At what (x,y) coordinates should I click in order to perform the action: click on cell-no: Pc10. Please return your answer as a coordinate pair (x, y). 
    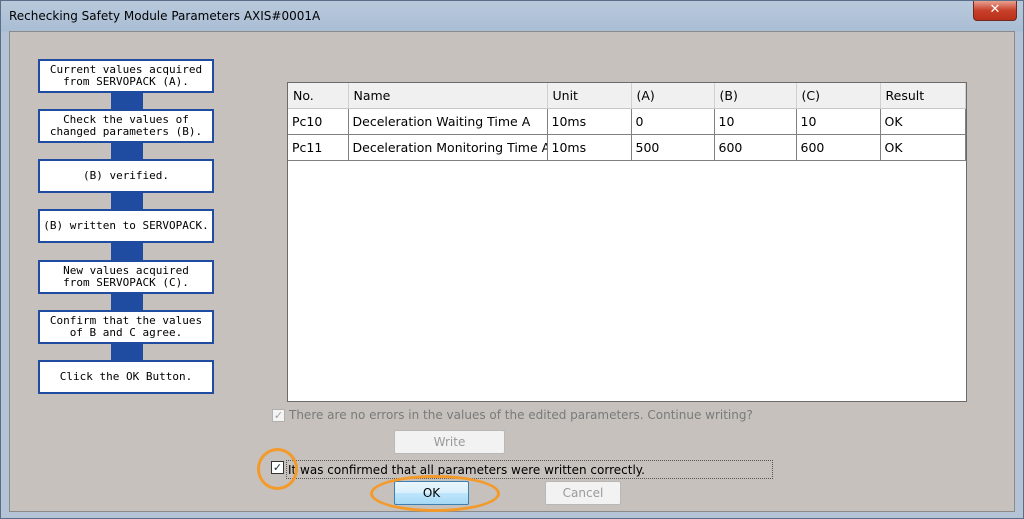
    Looking at the image, I should click on (318, 121).